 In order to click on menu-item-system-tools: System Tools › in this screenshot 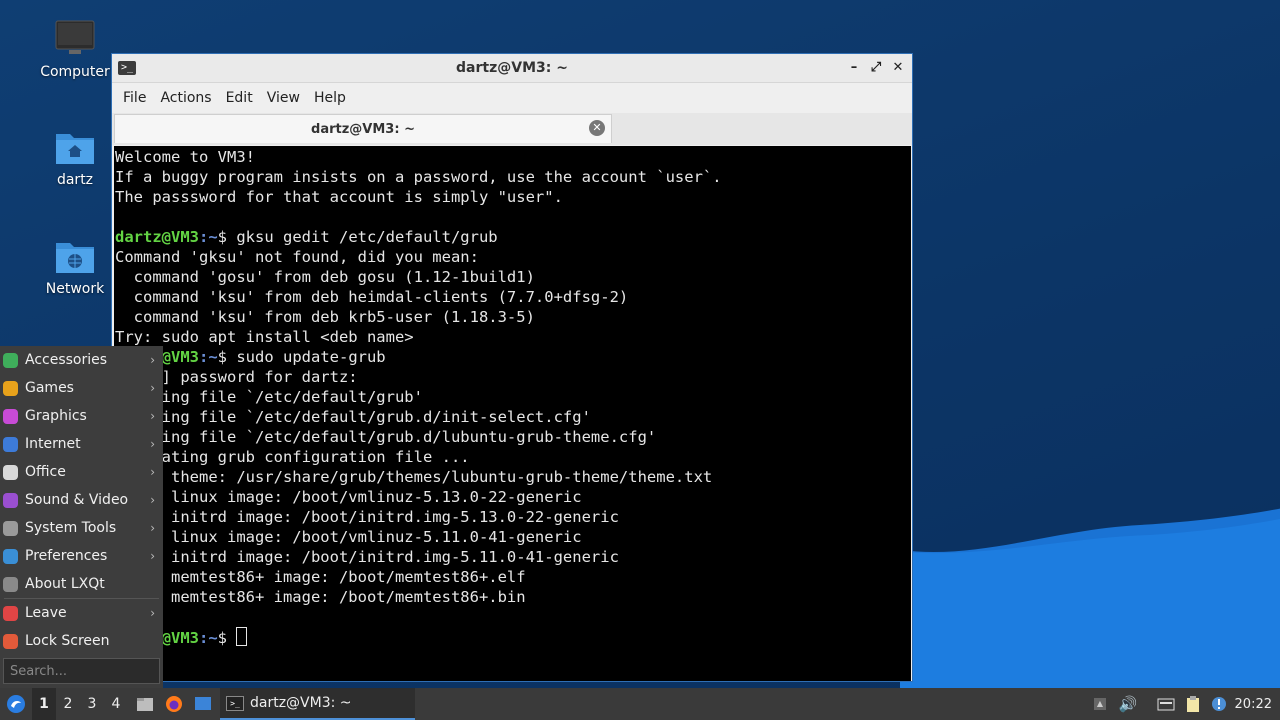, I will do `click(81, 528)`.